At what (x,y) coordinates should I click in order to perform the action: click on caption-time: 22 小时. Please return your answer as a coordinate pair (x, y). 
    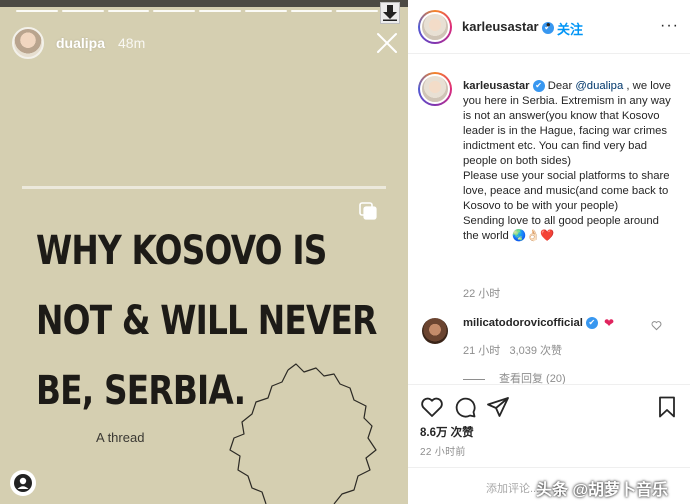
    Looking at the image, I should click on (482, 294).